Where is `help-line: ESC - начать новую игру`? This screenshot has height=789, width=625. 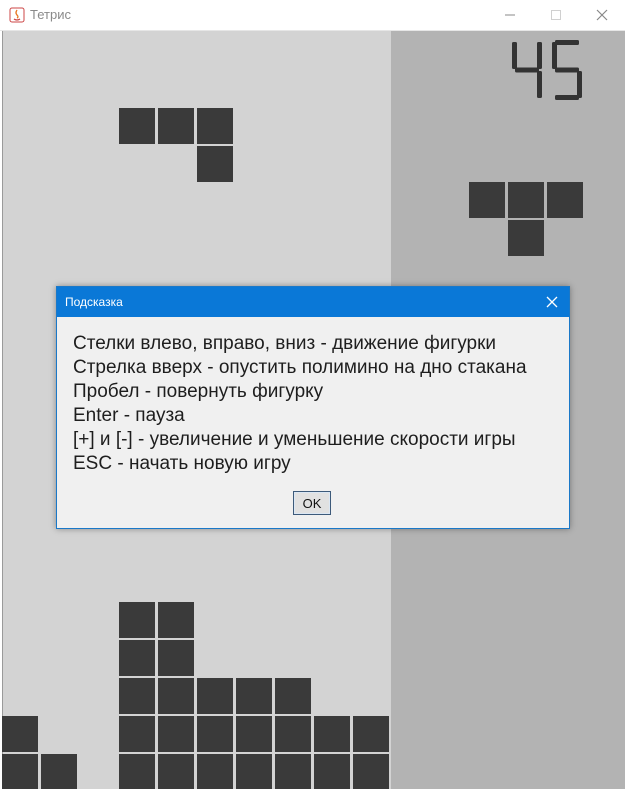 help-line: ESC - начать новую игру is located at coordinates (182, 463).